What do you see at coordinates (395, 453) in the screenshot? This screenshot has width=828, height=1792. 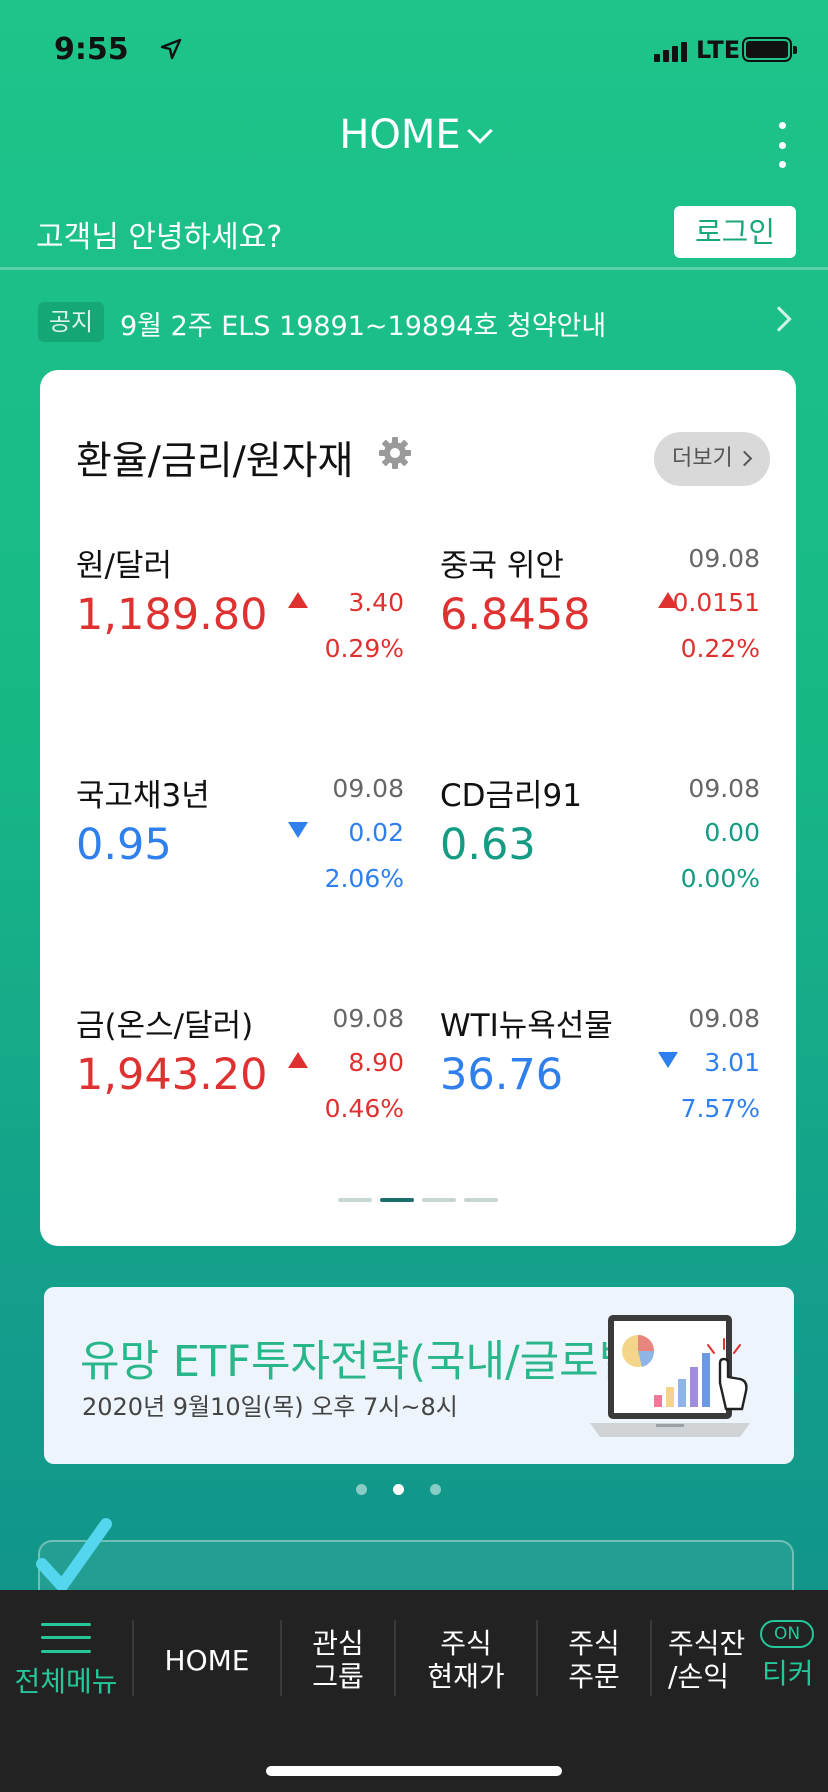 I see `gear-icon` at bounding box center [395, 453].